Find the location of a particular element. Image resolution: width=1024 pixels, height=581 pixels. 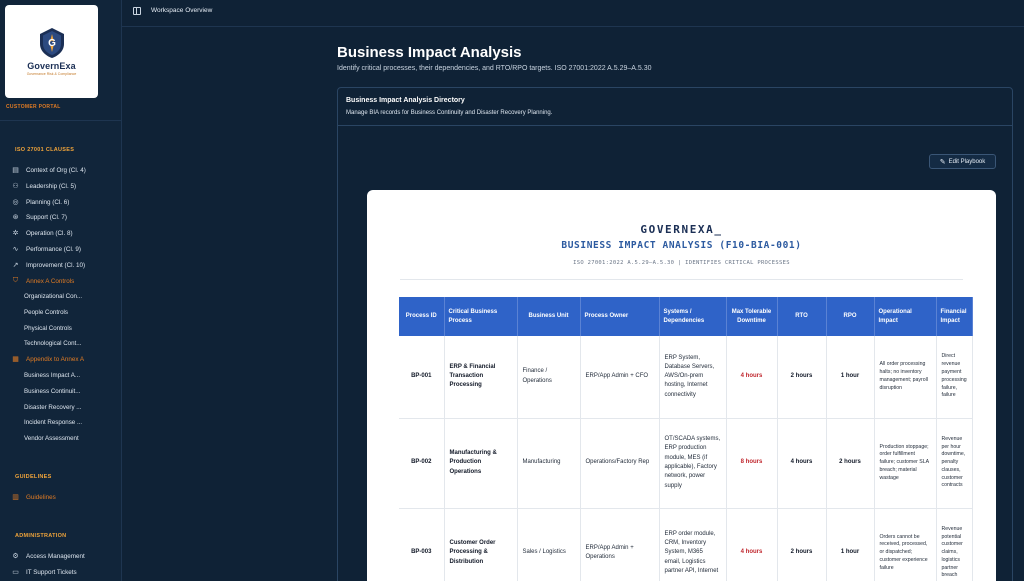

col-rto: RTO is located at coordinates (802, 316).